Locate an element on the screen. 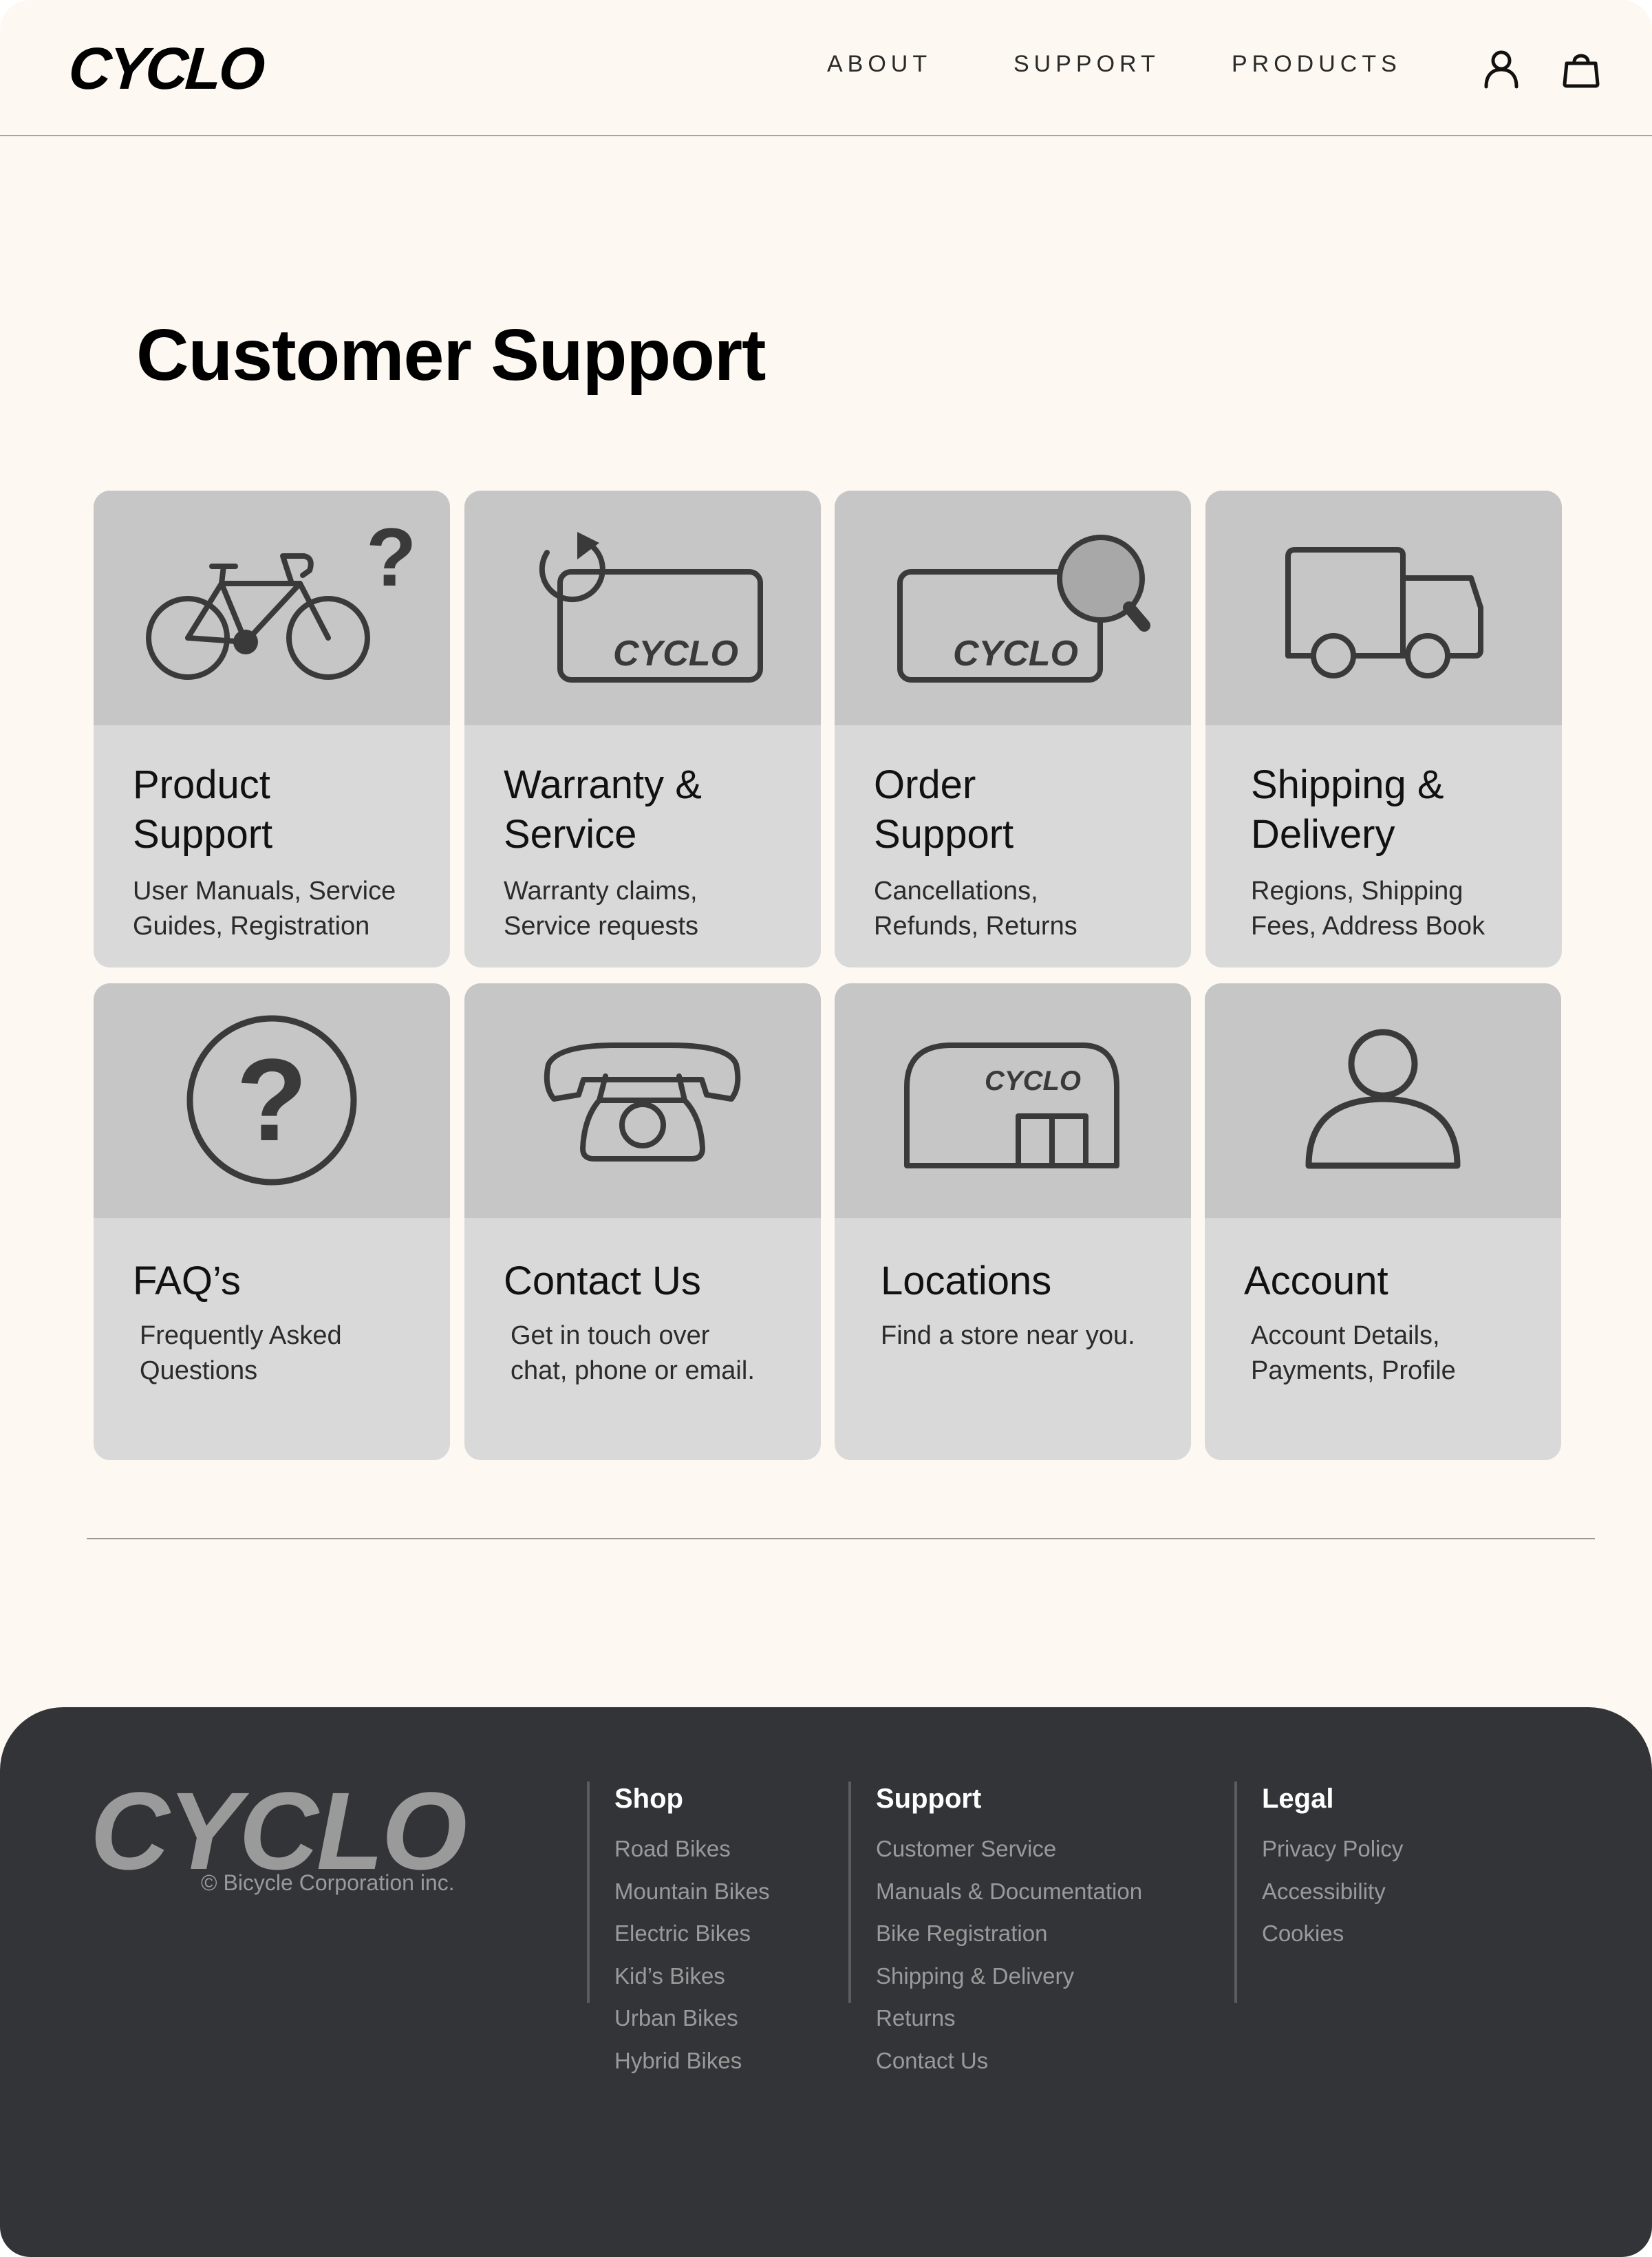 The height and width of the screenshot is (2257, 1652). footer-link: Shipping & Delivery is located at coordinates (975, 1976).